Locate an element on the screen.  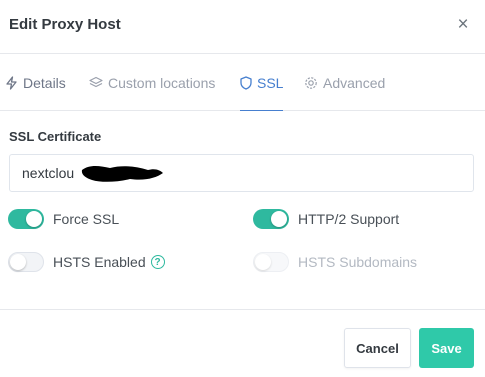
modal-title: Edit Proxy Host is located at coordinates (65, 24).